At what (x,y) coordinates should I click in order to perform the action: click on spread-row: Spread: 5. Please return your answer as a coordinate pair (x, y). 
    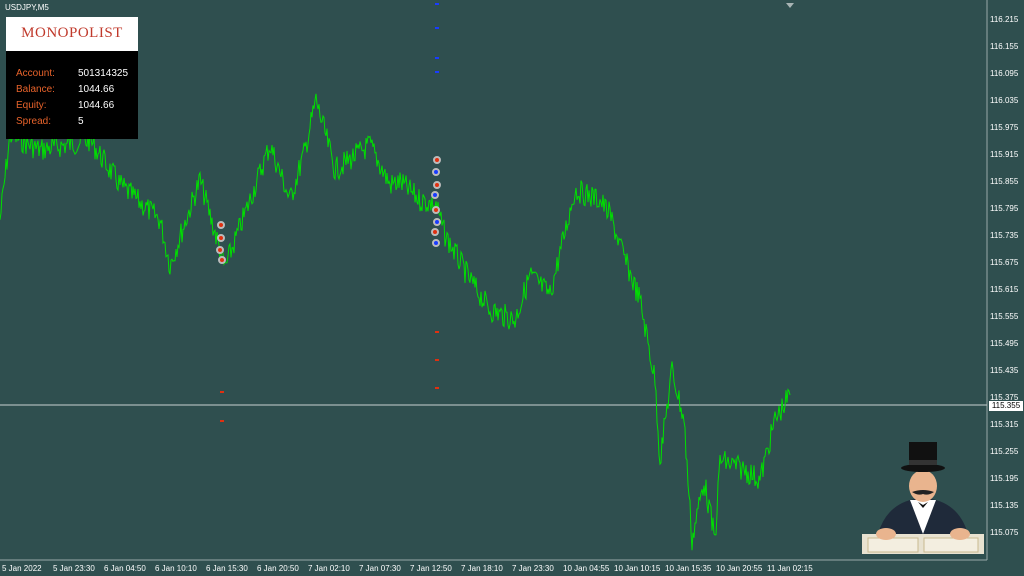
    Looking at the image, I should click on (77, 123).